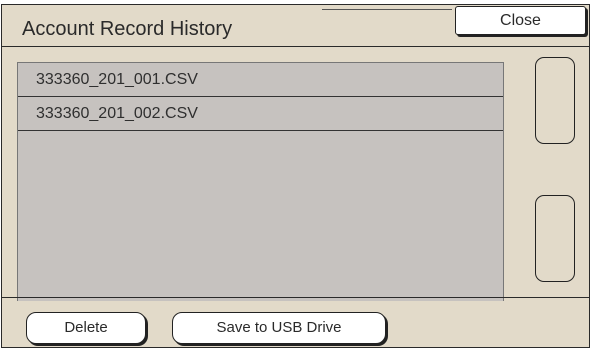  What do you see at coordinates (117, 113) in the screenshot?
I see `file-name: 333360_201_002.CSV` at bounding box center [117, 113].